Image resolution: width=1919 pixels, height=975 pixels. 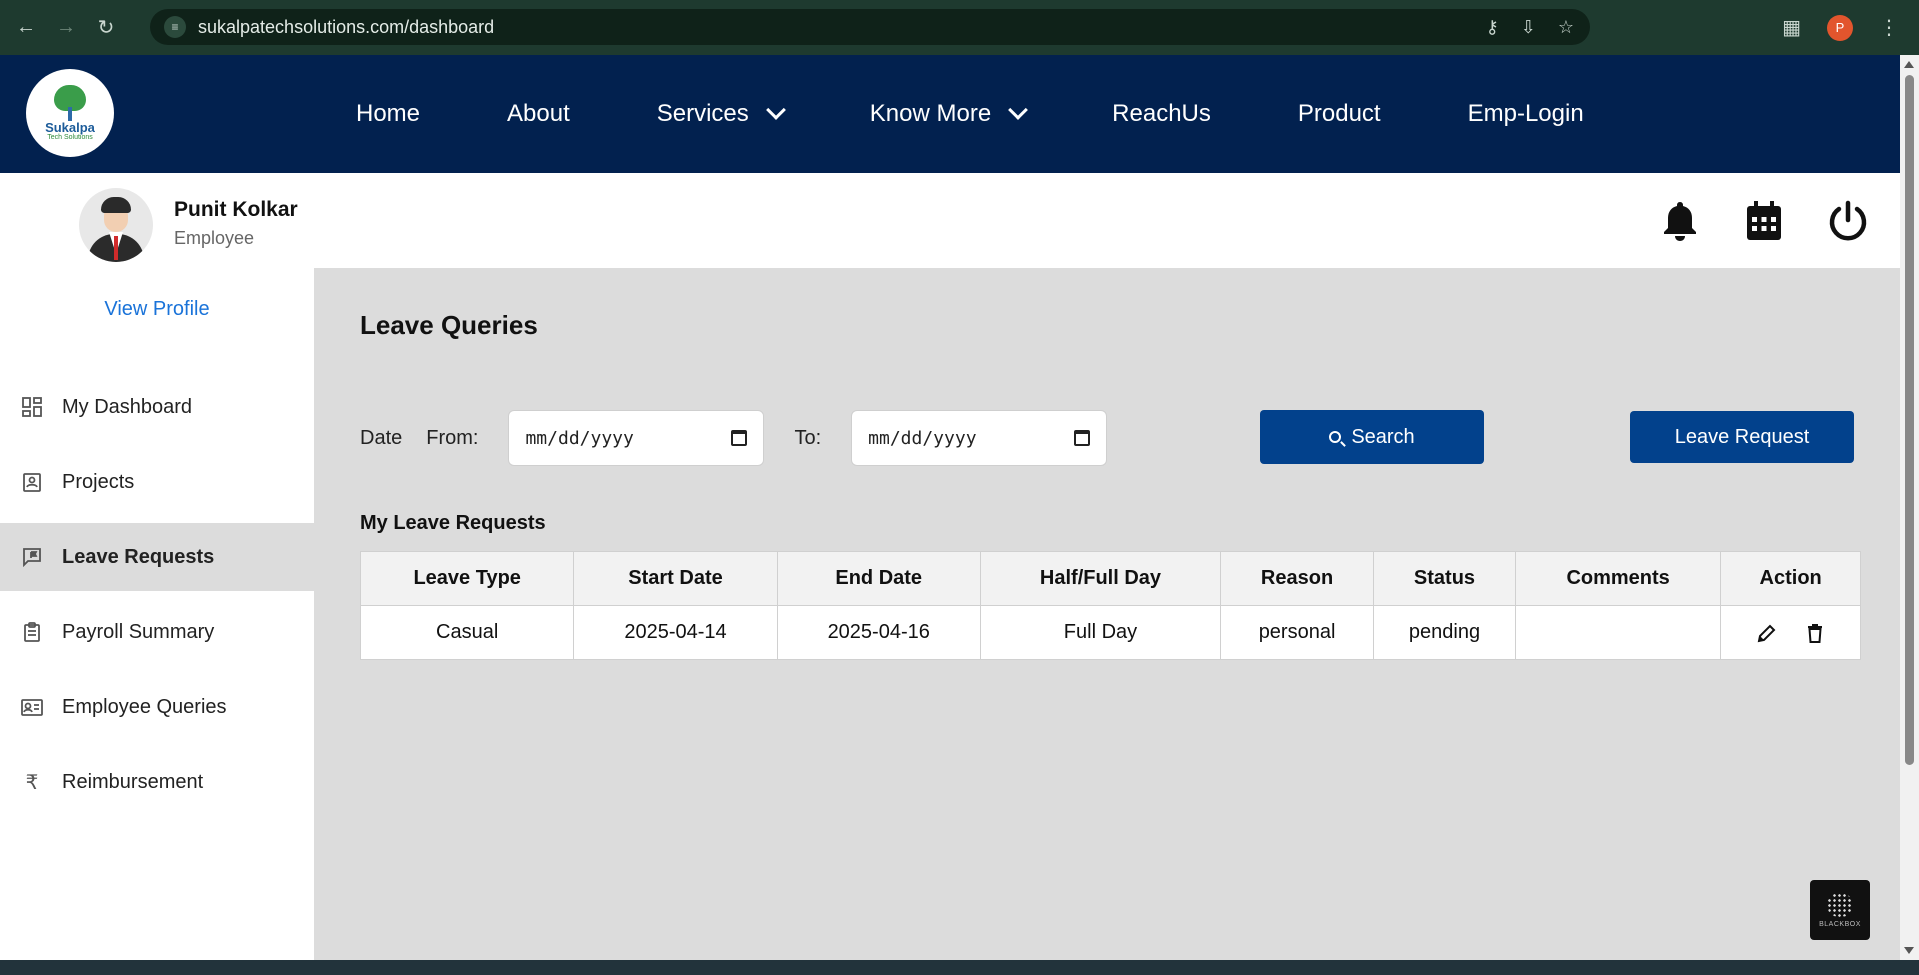 I want to click on blackbox-logo-icon, so click(x=1840, y=904).